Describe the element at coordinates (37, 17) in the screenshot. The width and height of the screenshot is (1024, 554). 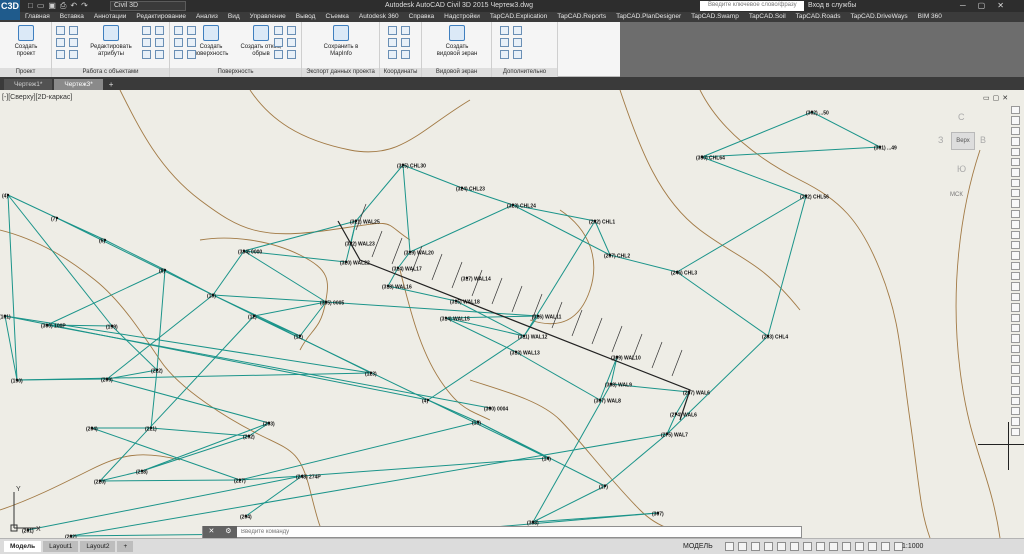
I see `ribbon-tab: Главная` at that location.